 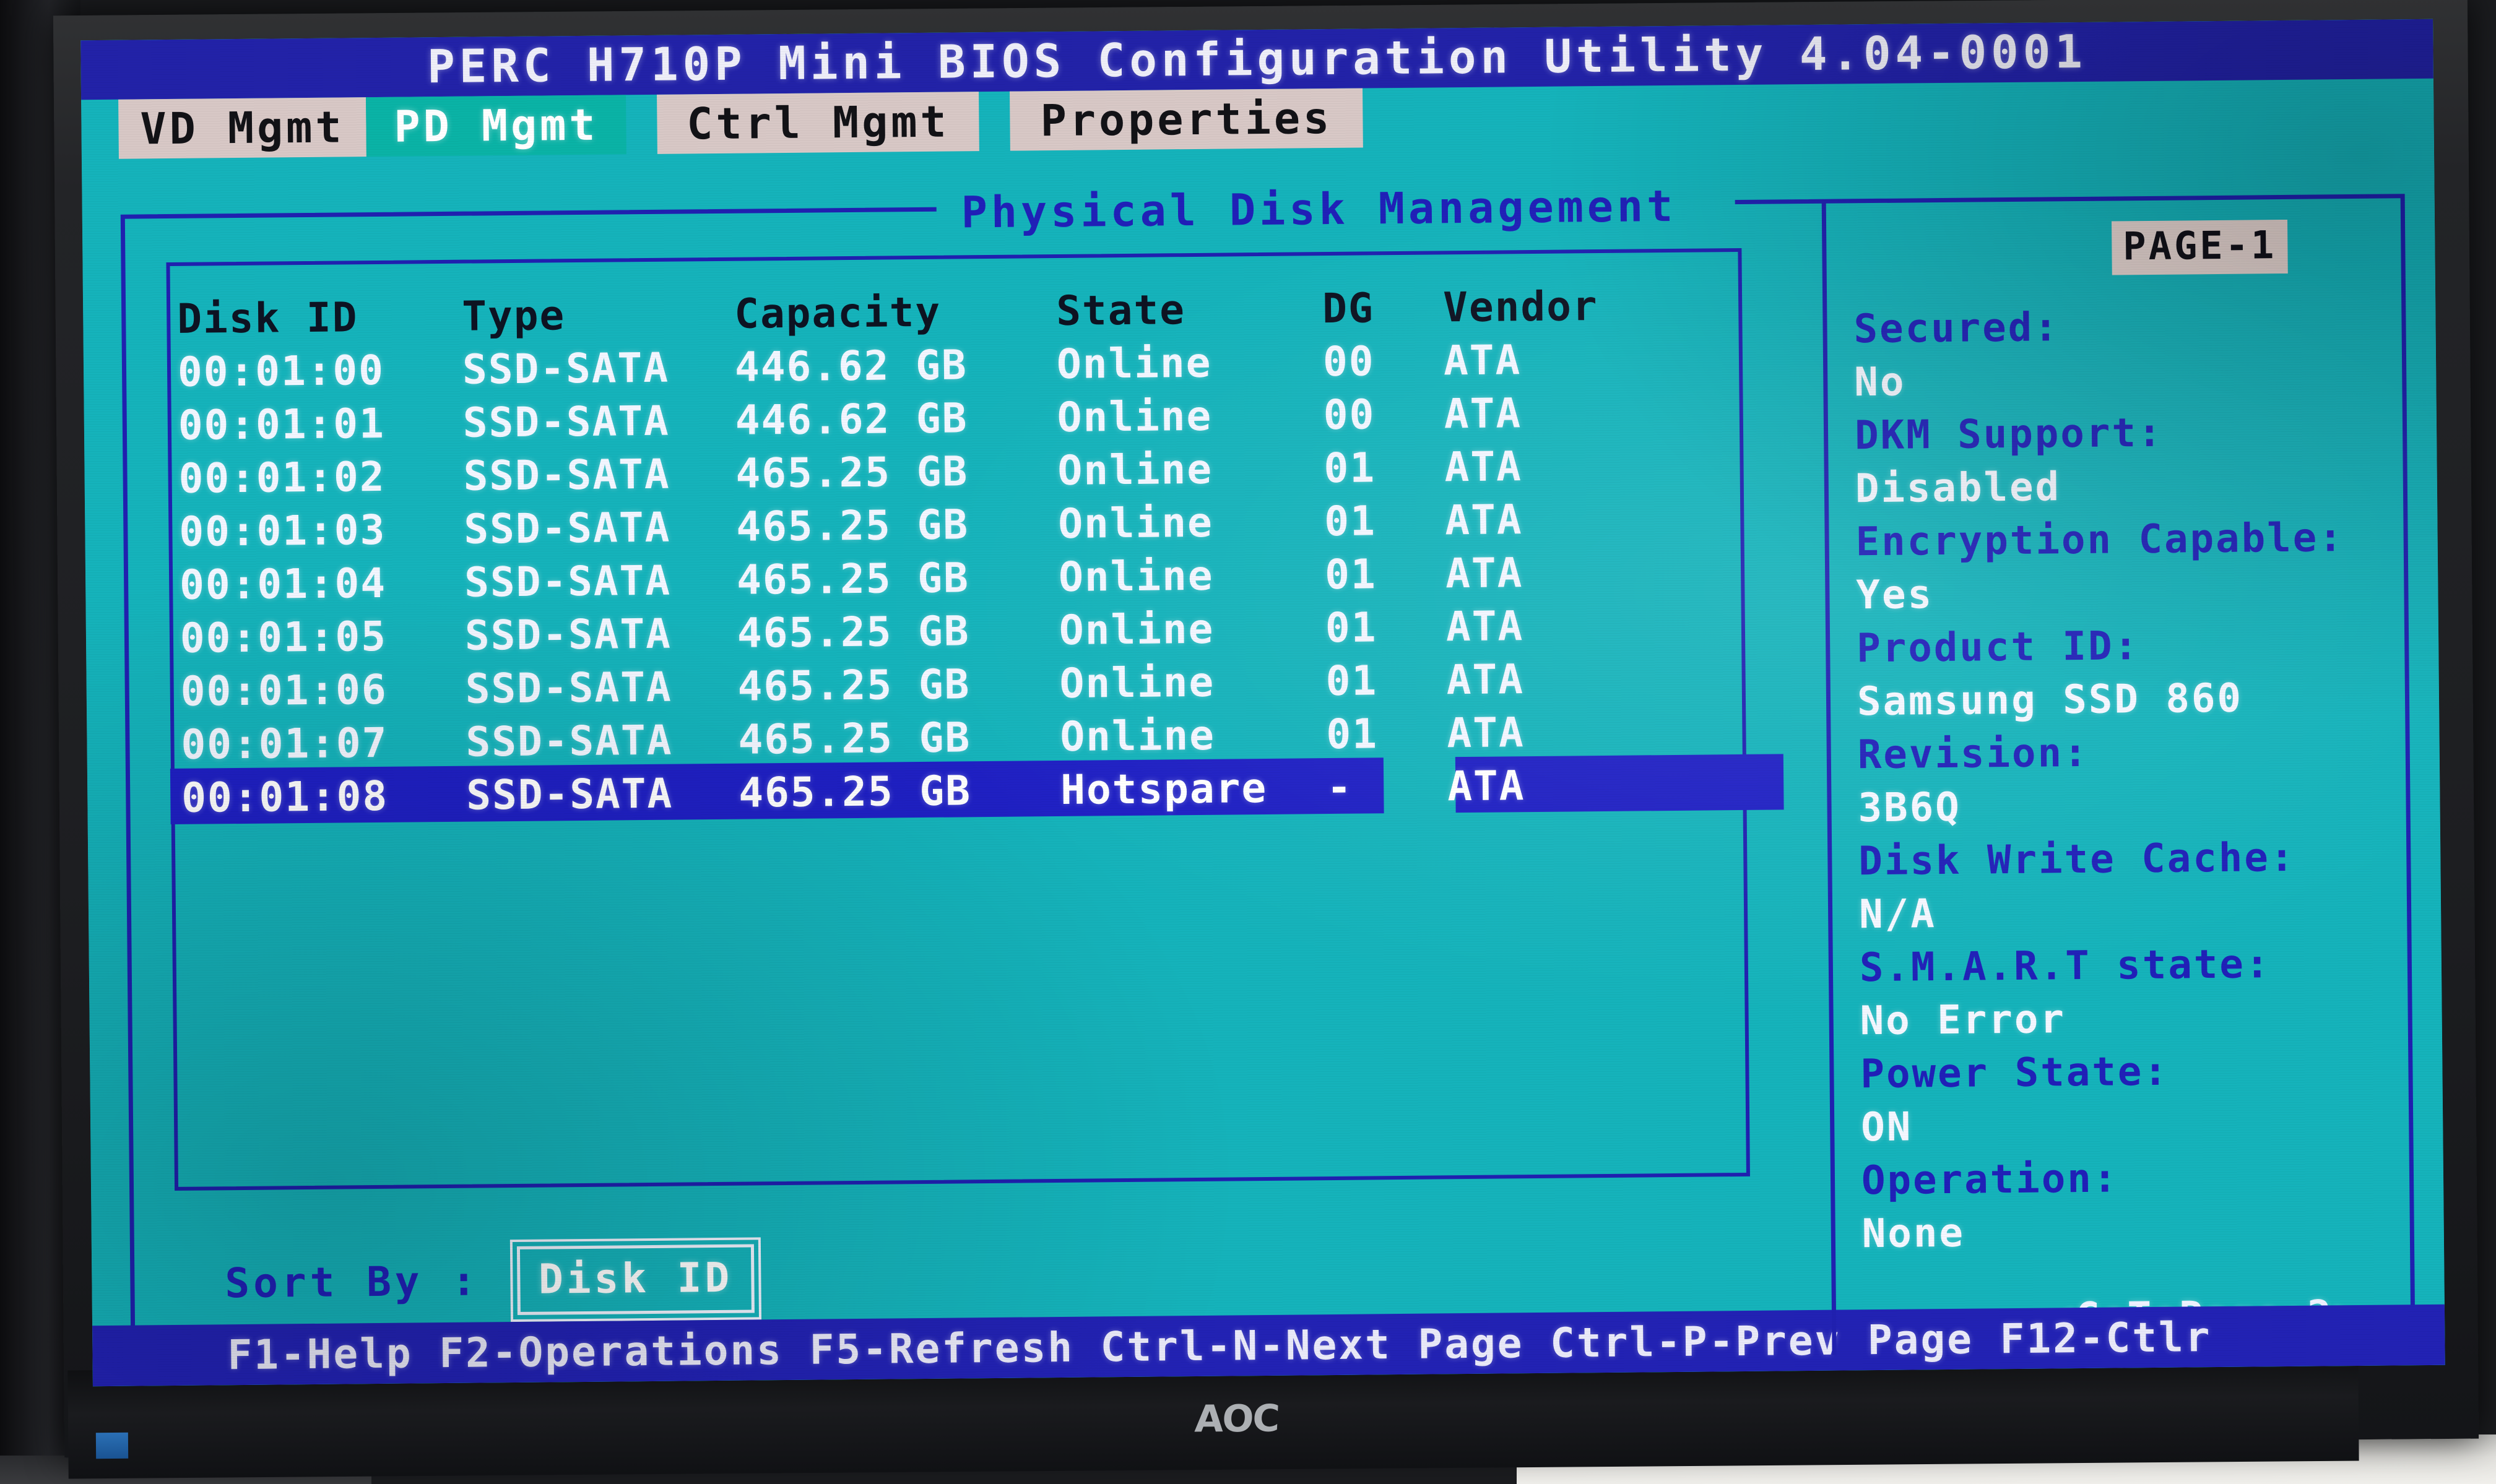 I want to click on detail-label: Encryption Capable:, so click(x=2100, y=540).